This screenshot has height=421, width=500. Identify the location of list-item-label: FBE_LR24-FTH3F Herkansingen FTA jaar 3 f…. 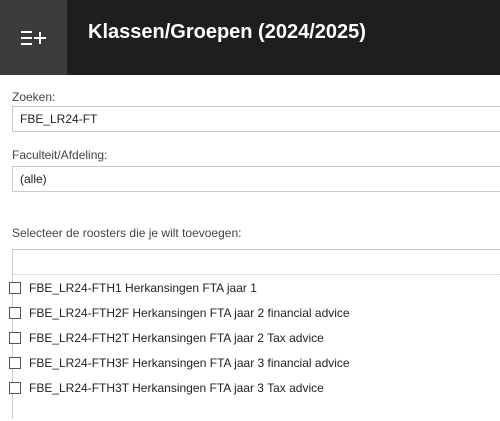
(189, 363).